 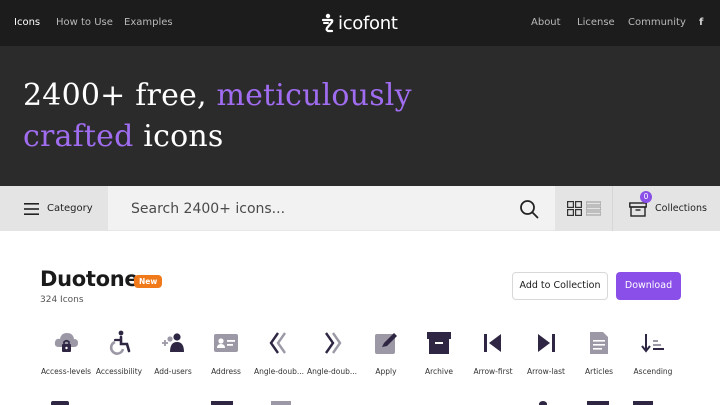 I want to click on icon-label: Access-levels, so click(x=66, y=371).